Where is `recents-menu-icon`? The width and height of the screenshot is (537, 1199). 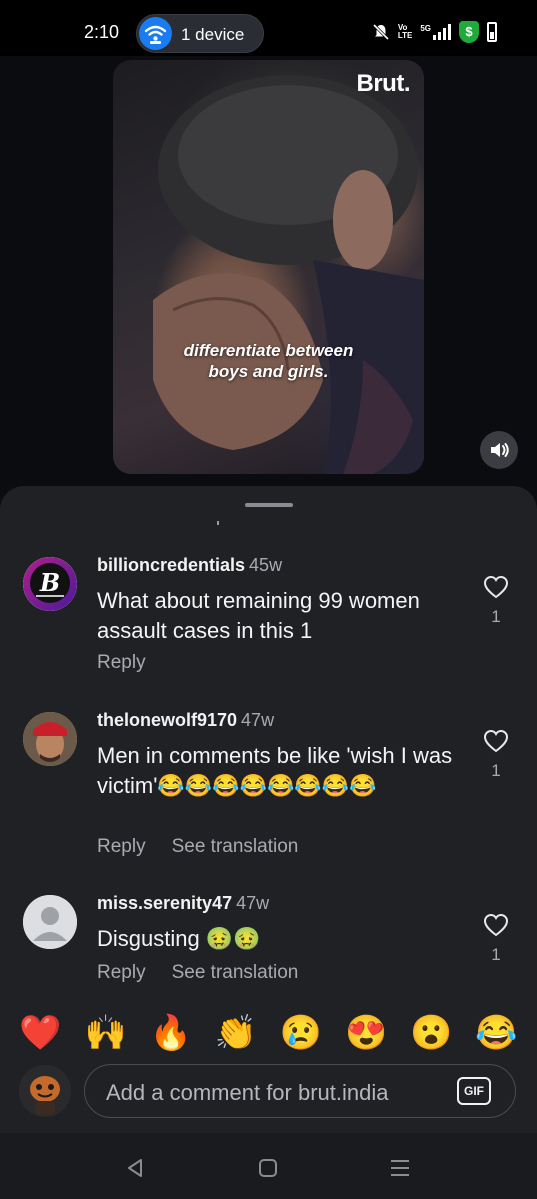
recents-menu-icon is located at coordinates (400, 1168).